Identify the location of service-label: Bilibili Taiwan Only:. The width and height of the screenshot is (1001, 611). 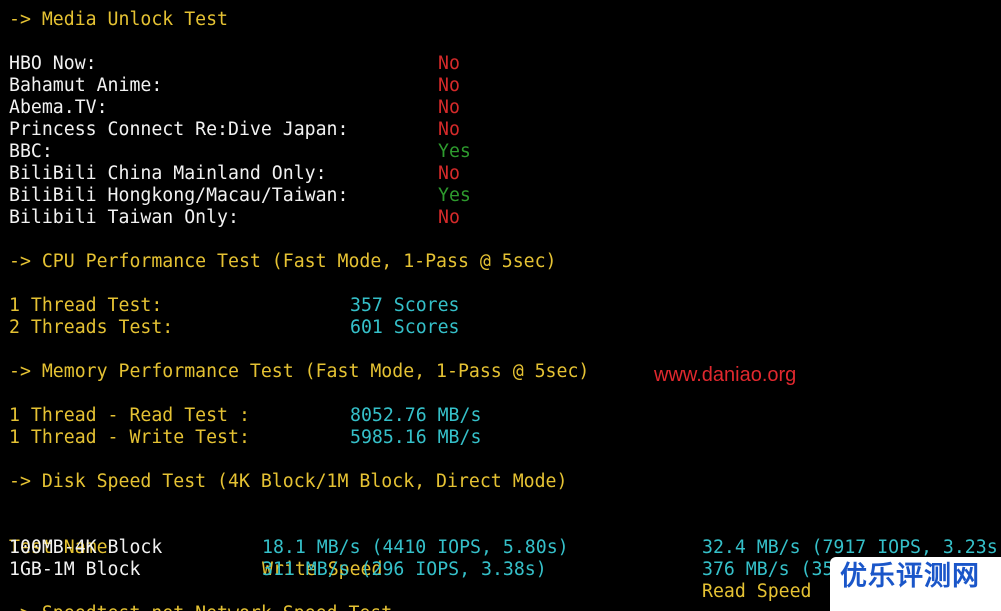
(124, 217).